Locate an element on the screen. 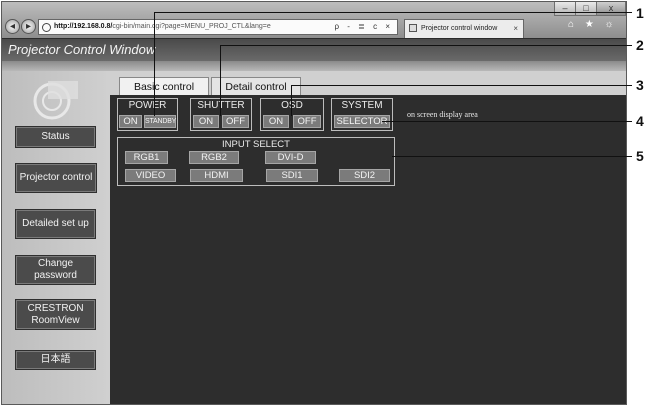 This screenshot has width=651, height=408. shutter-label: SHUTTER is located at coordinates (221, 105).